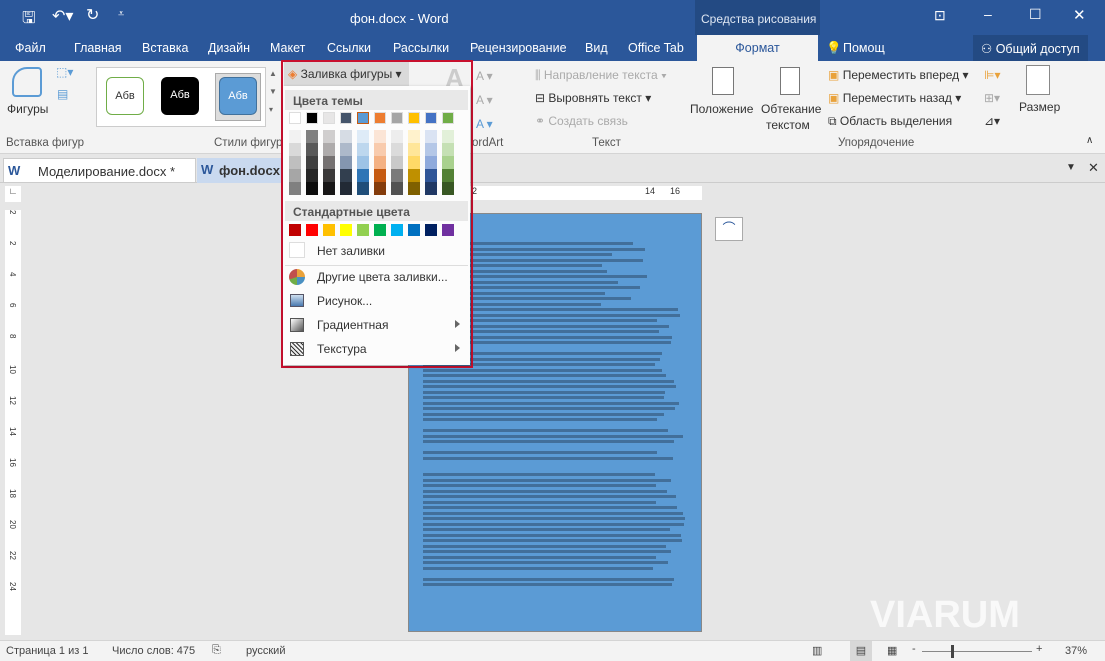 The image size is (1105, 661). What do you see at coordinates (914, 649) in the screenshot?
I see `zoom-out-button: -` at bounding box center [914, 649].